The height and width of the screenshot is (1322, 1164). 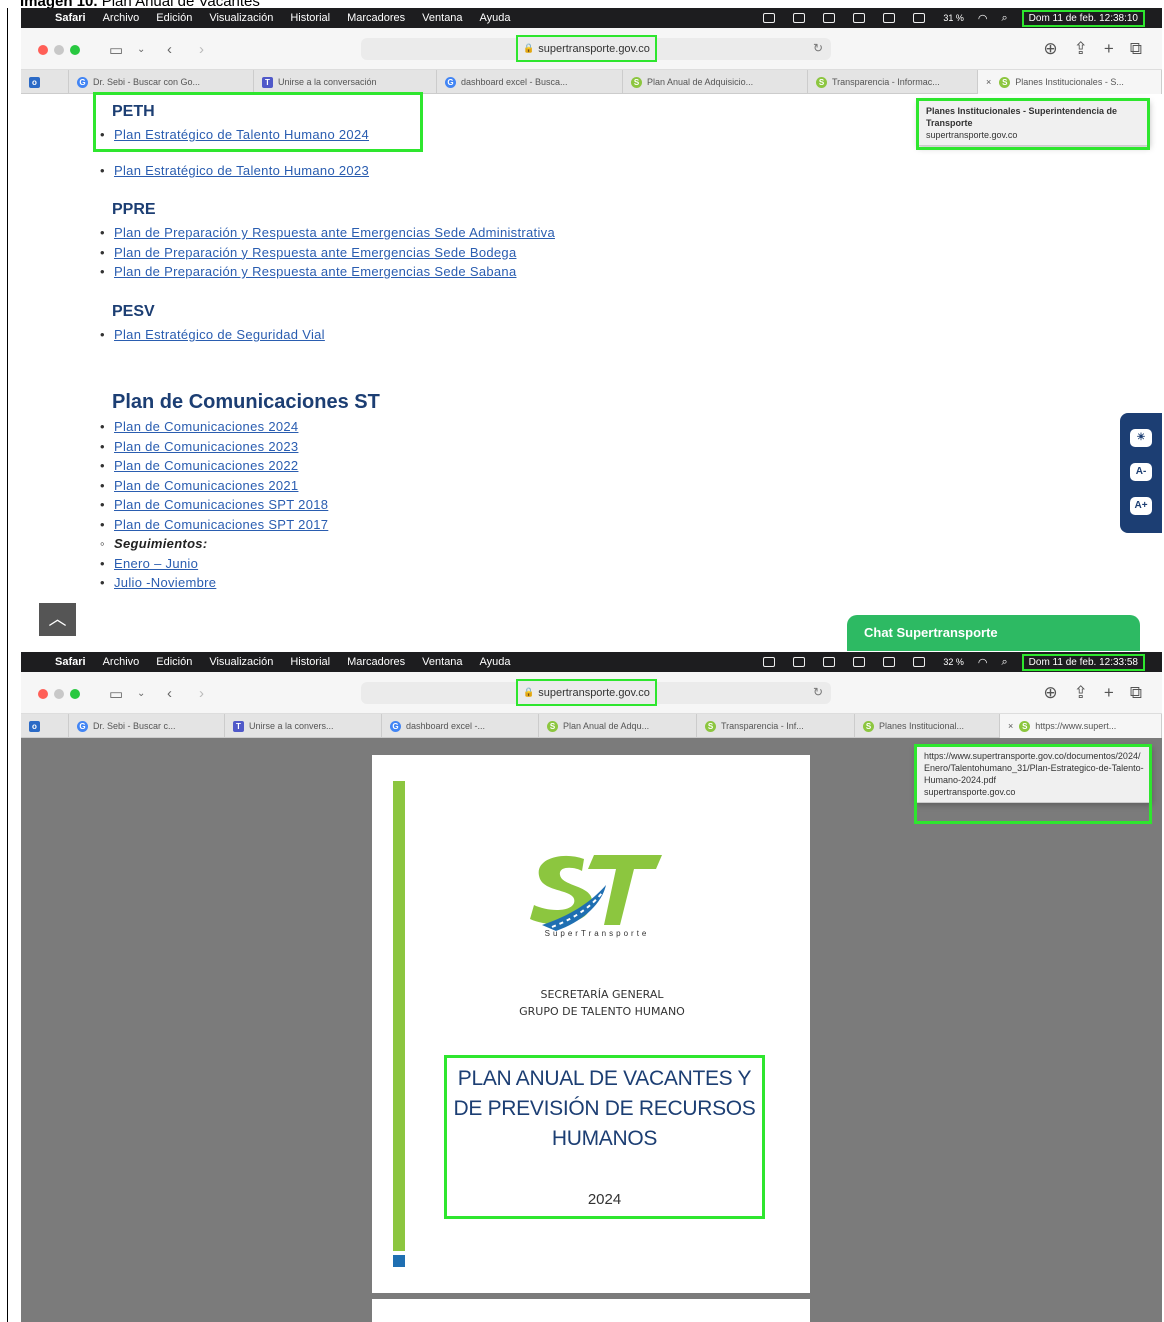 I want to click on increase-font-button: A+, so click(x=1141, y=506).